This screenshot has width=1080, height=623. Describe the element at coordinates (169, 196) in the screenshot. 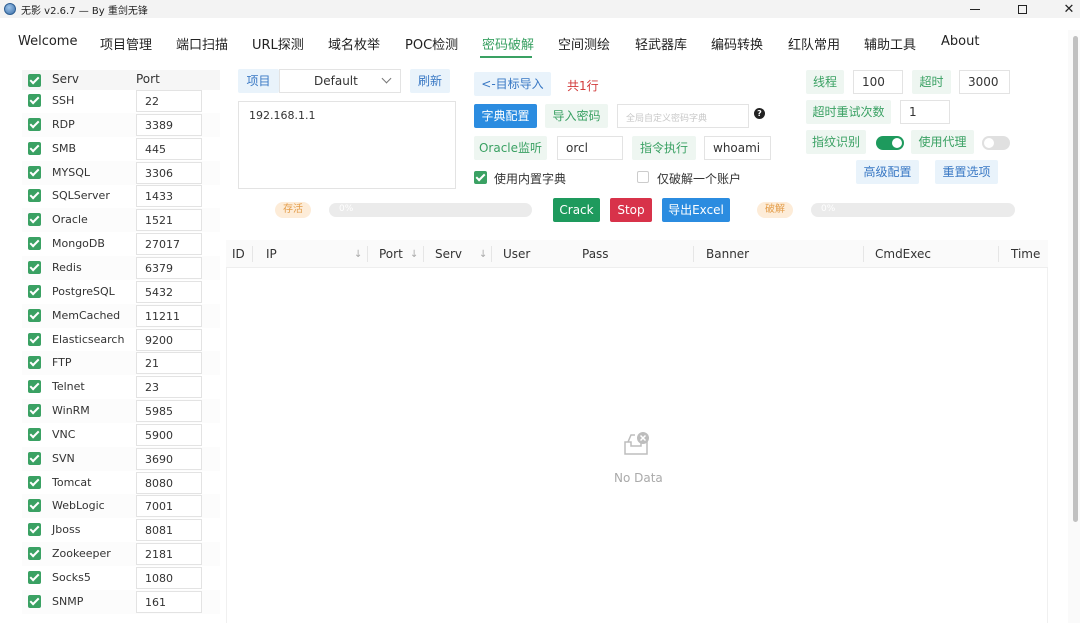

I see `service-port-input: 1433` at that location.